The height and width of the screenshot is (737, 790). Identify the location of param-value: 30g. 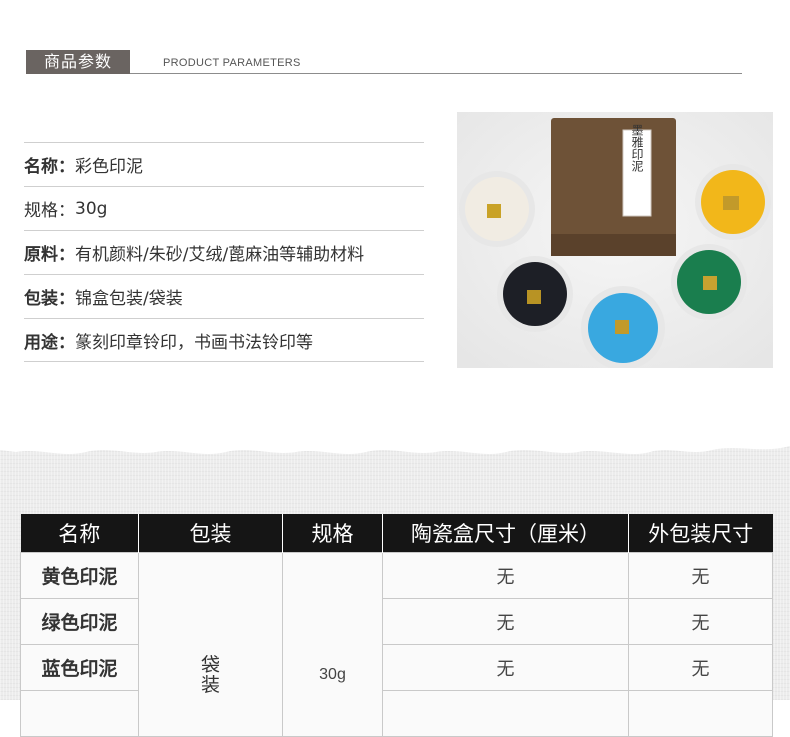
(91, 208).